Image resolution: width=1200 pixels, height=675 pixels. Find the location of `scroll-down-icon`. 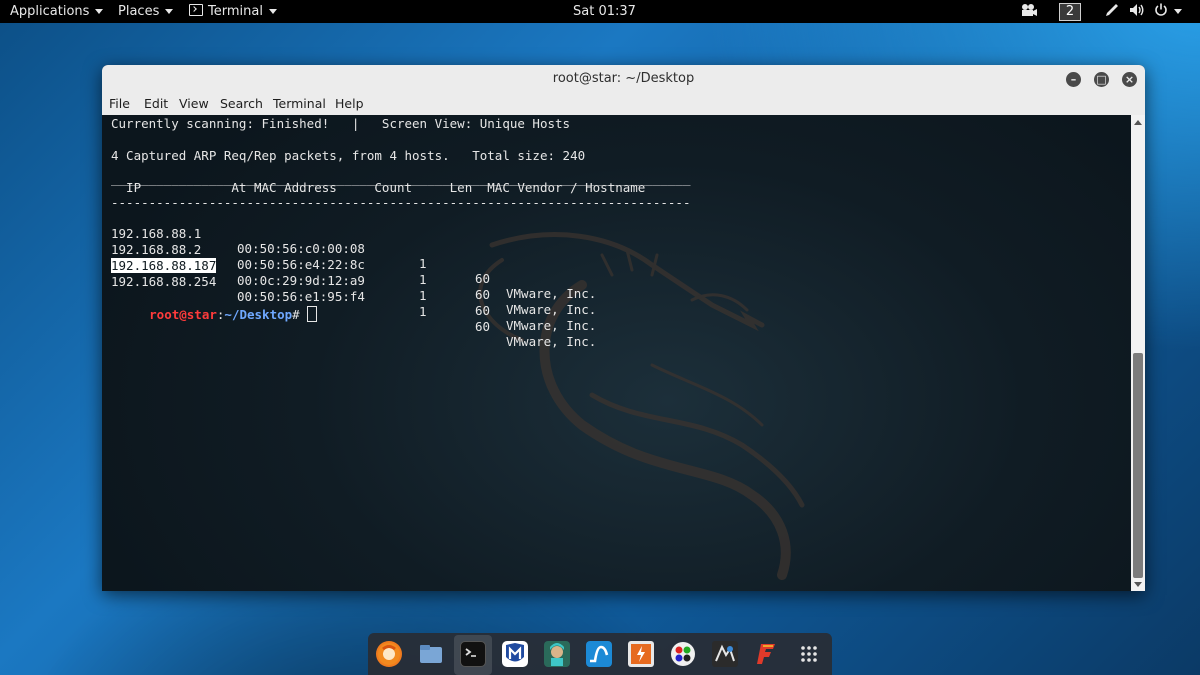

scroll-down-icon is located at coordinates (1138, 584).